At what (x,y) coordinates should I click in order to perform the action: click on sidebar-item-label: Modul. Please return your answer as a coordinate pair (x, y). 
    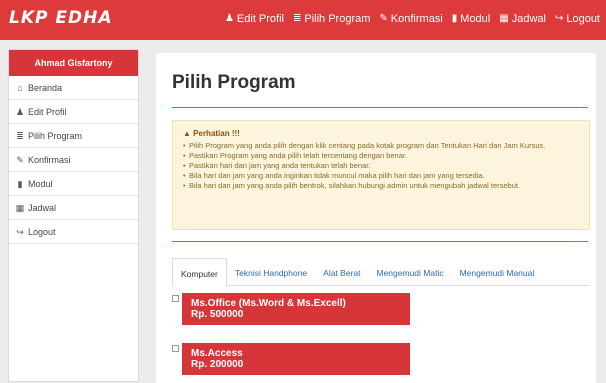
    Looking at the image, I should click on (40, 183).